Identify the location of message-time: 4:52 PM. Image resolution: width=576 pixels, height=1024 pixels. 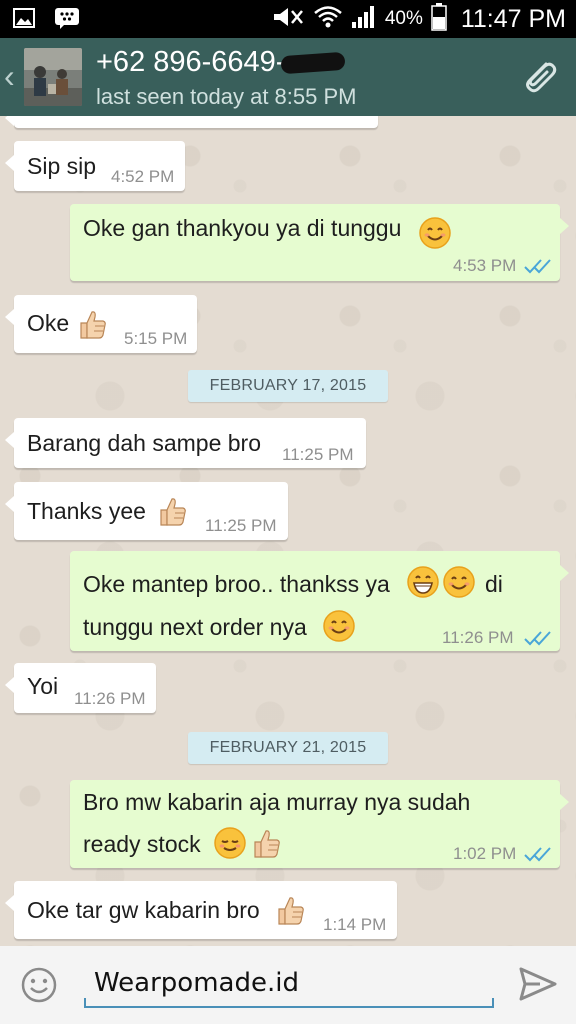
(143, 176).